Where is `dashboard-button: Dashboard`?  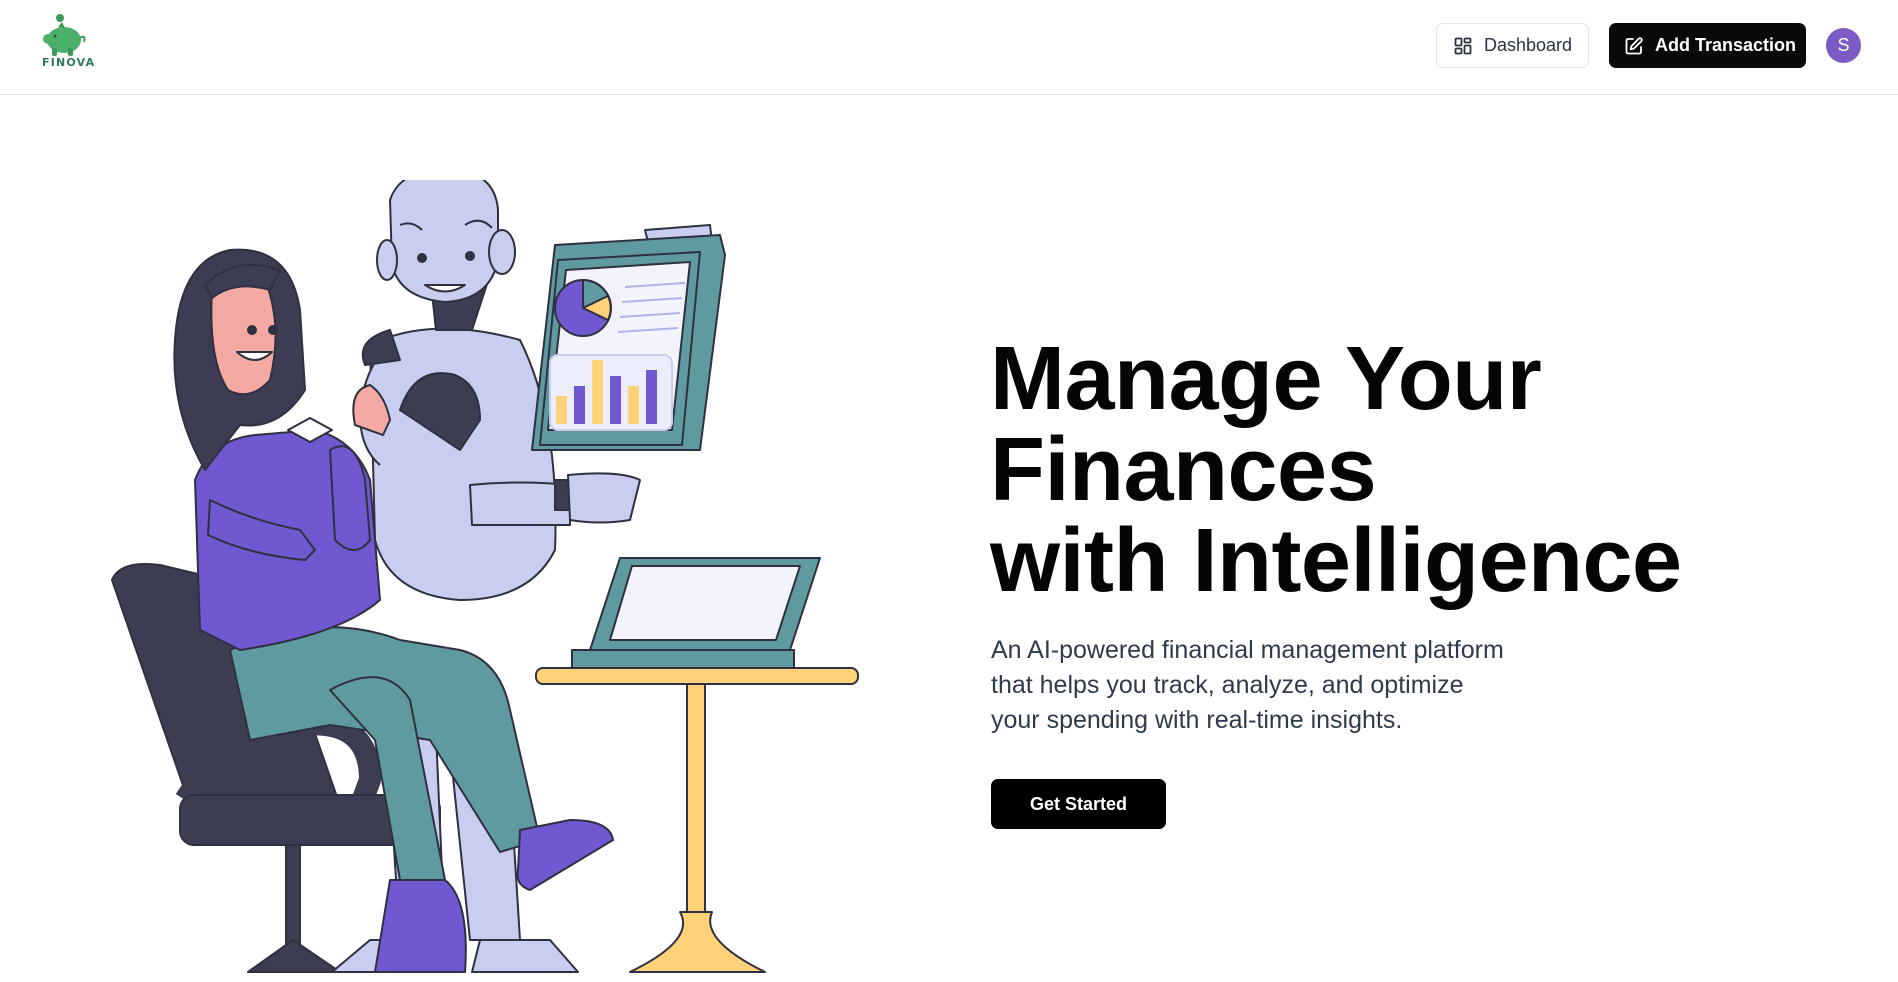
dashboard-button: Dashboard is located at coordinates (1512, 45).